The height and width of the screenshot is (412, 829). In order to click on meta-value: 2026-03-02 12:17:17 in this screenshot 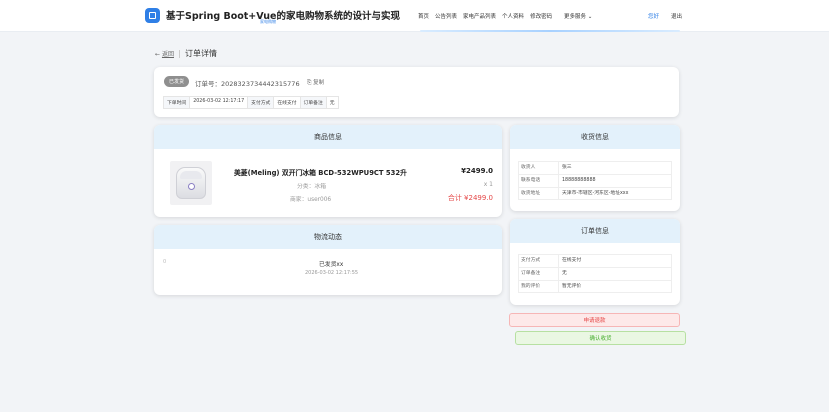, I will do `click(219, 102)`.